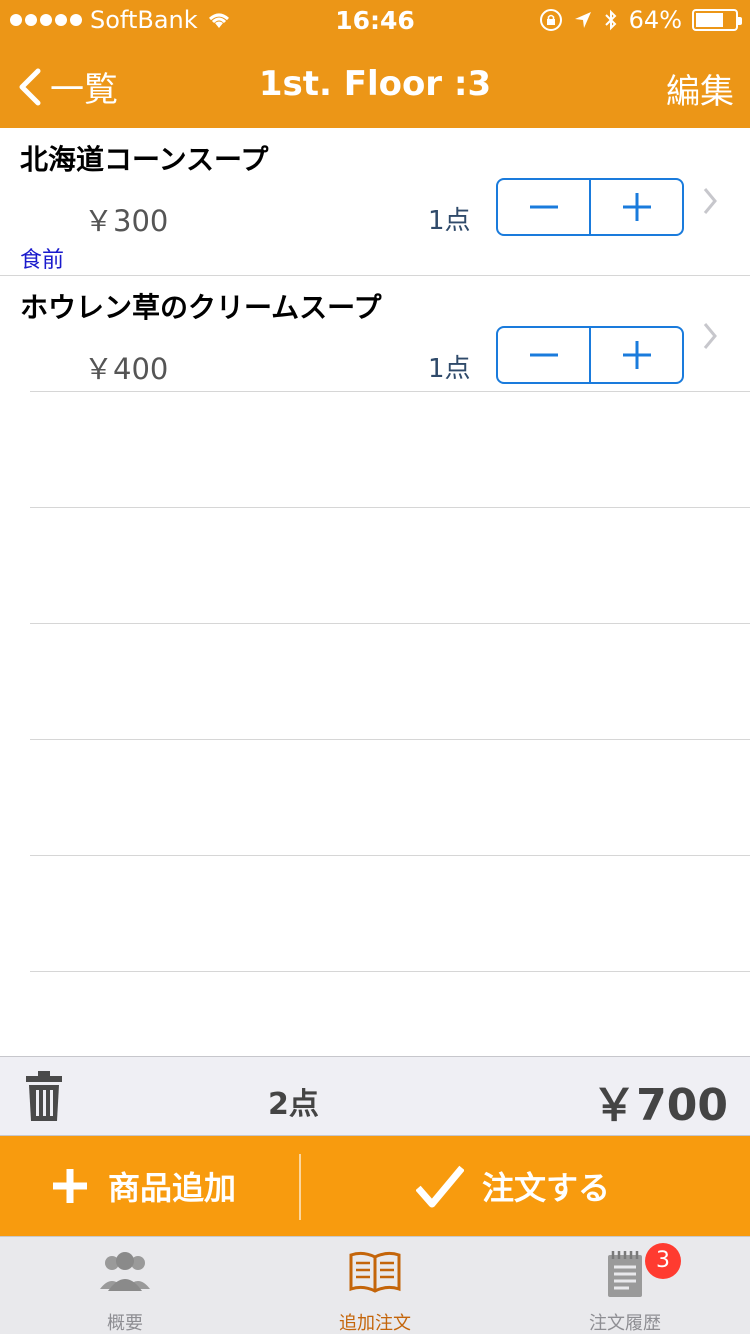 This screenshot has height=1334, width=750. What do you see at coordinates (663, 1261) in the screenshot?
I see `notification-badge: 3` at bounding box center [663, 1261].